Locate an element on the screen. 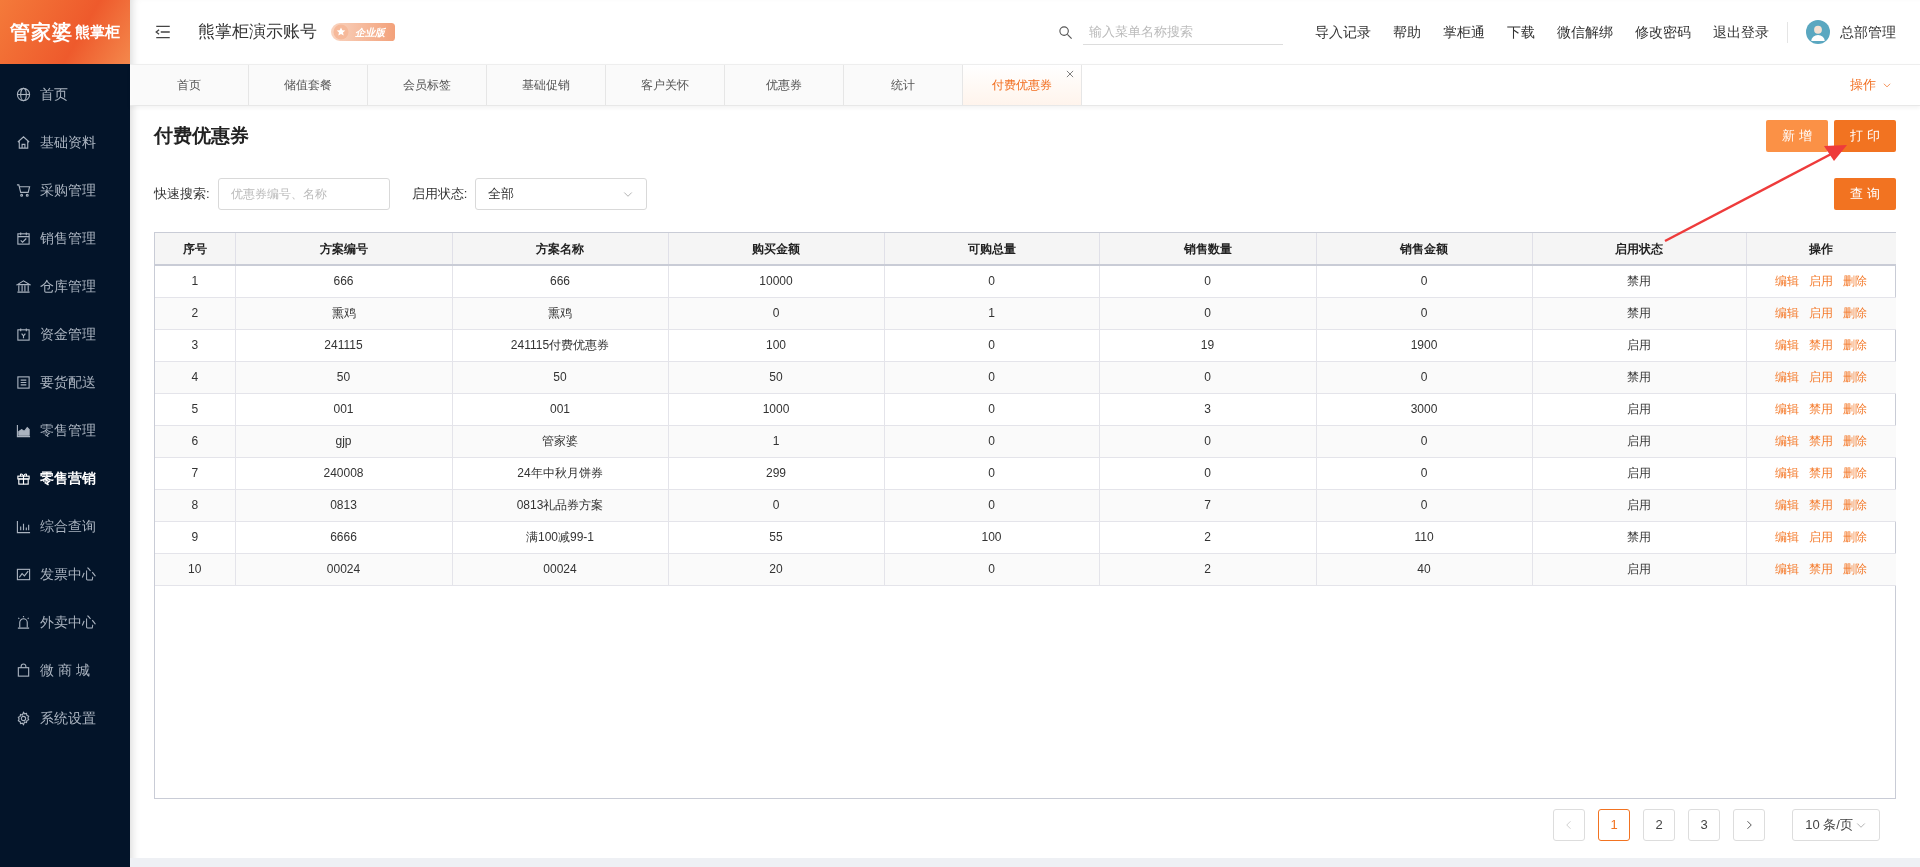  page-tab: 会员标签 is located at coordinates (427, 85).